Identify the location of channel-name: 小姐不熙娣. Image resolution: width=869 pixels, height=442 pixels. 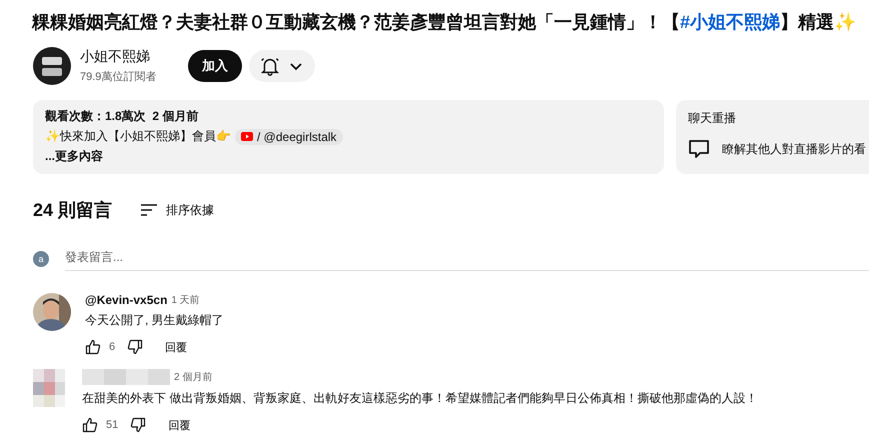
(130, 57).